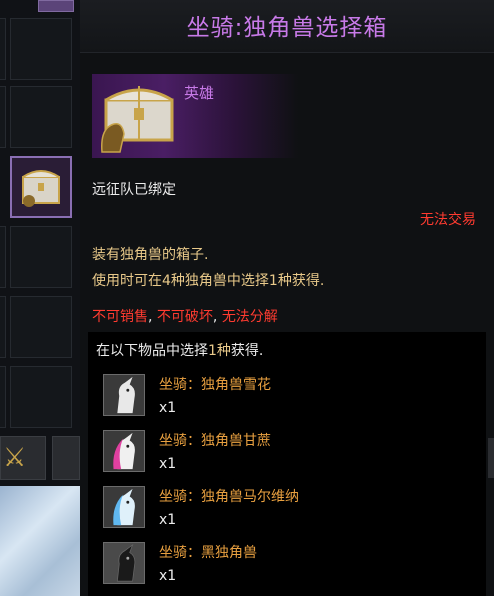 This screenshot has width=494, height=596. Describe the element at coordinates (215, 441) in the screenshot. I see `item-name: 坐骑：独角兽甘蔗` at that location.